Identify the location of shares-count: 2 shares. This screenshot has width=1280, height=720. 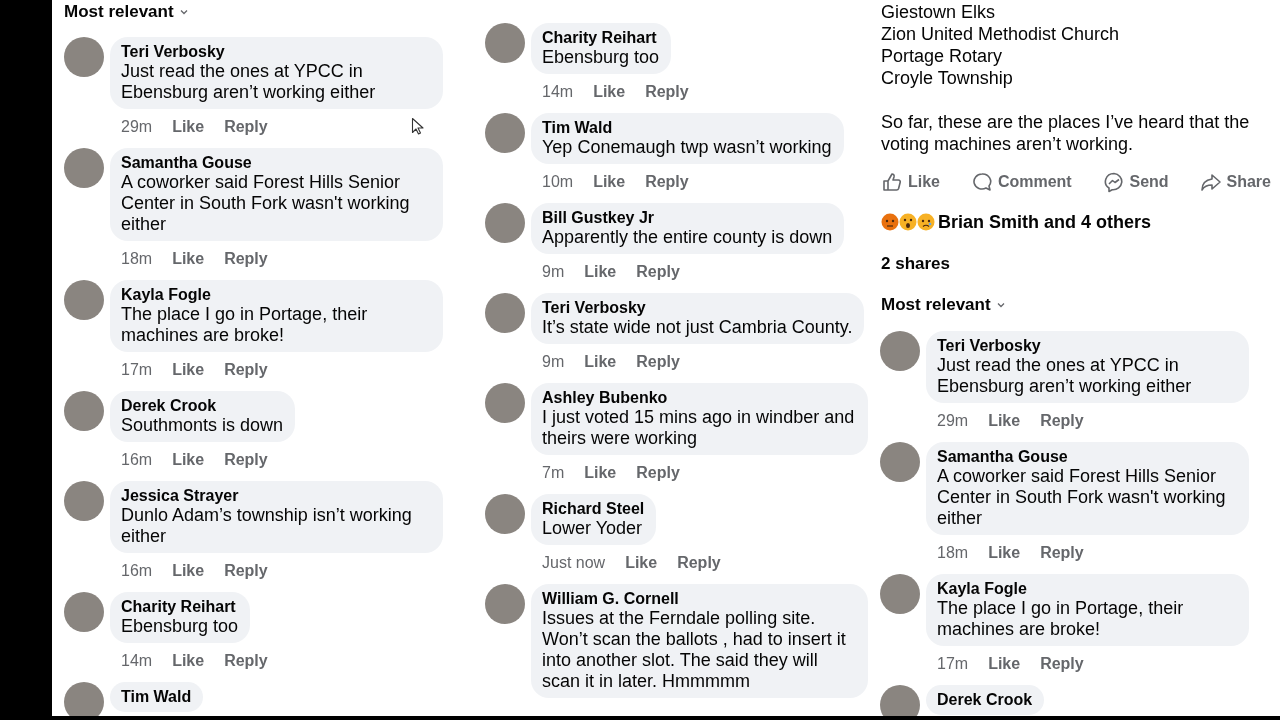
(915, 264).